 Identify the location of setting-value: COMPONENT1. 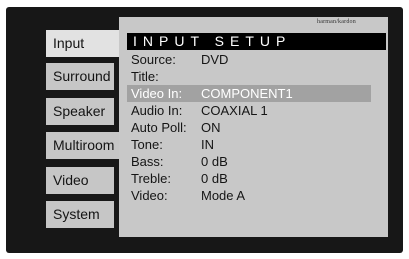
(247, 93).